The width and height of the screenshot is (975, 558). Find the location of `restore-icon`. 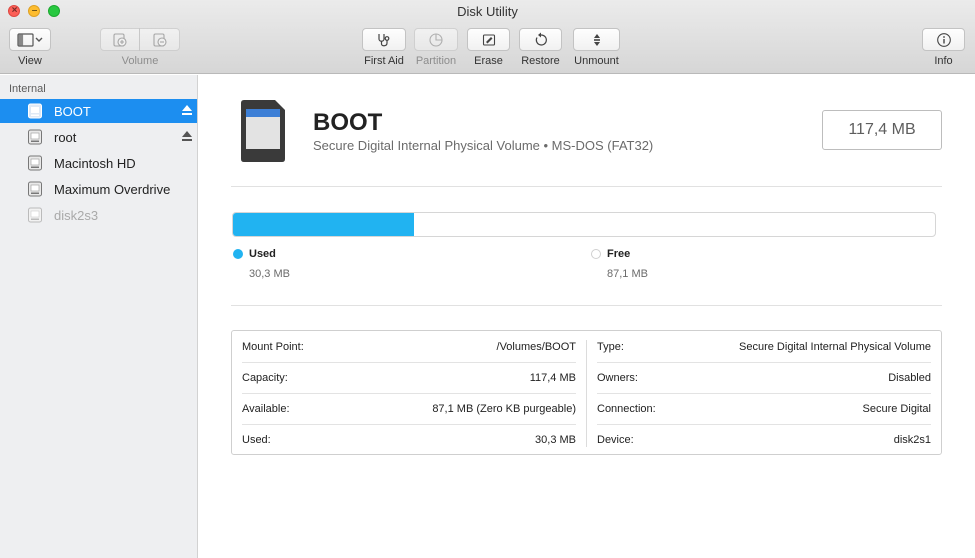

restore-icon is located at coordinates (541, 39).